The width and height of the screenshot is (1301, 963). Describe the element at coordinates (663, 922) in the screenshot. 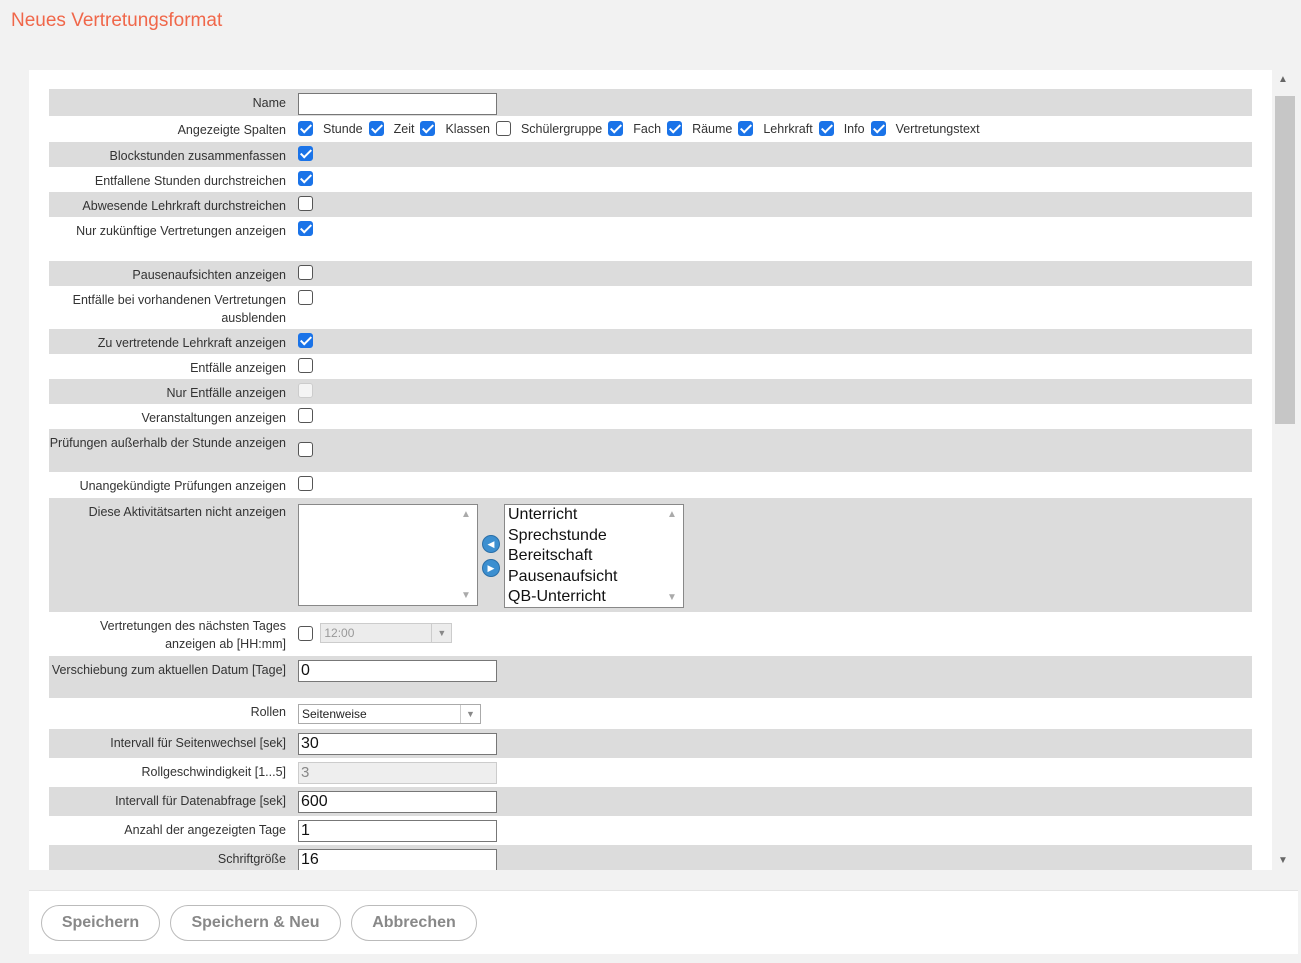

I see `footer-bar: Speichern Speichern & Neu Abbrechen` at that location.